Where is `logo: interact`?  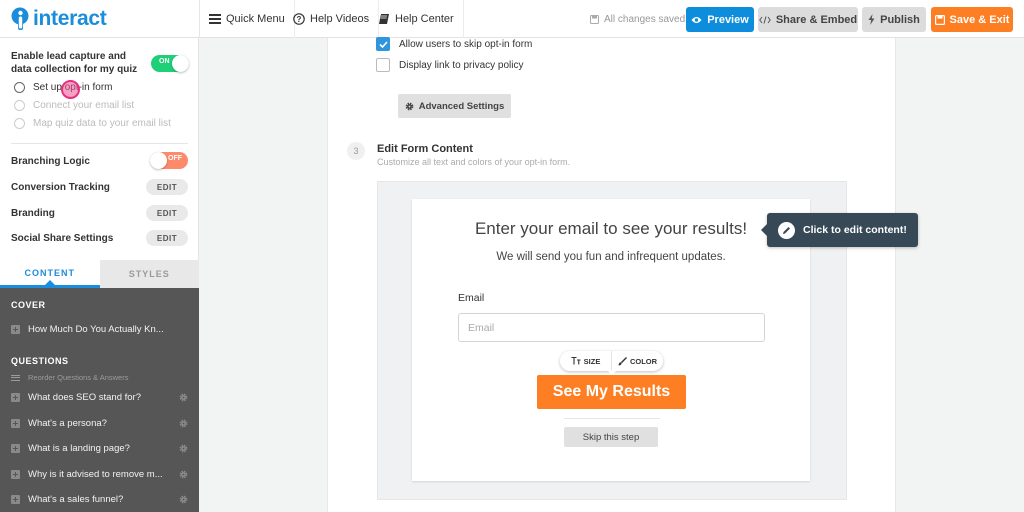
logo: interact is located at coordinates (58, 19).